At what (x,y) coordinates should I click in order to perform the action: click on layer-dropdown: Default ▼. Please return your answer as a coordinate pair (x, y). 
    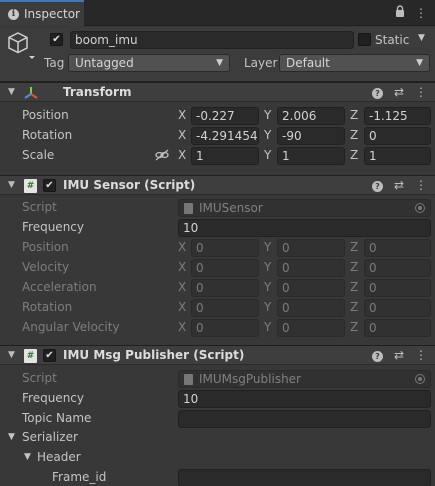
    Looking at the image, I should click on (354, 63).